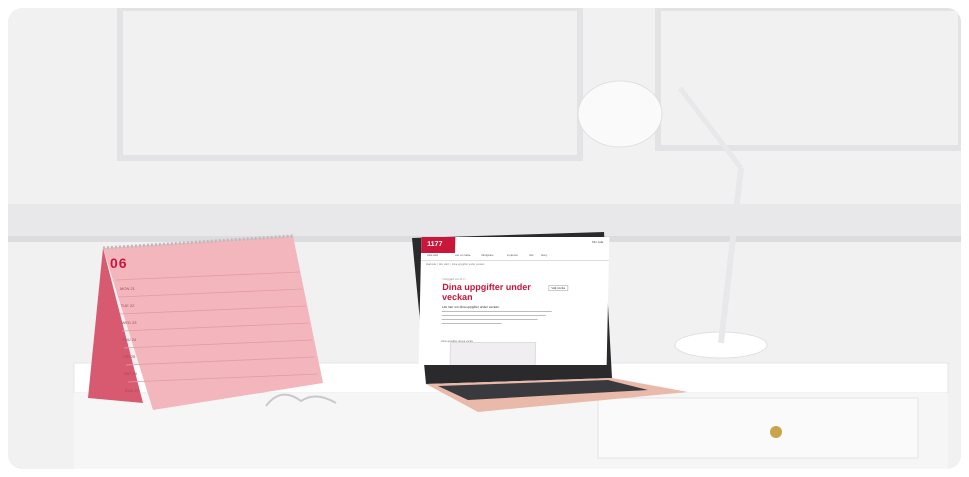 This screenshot has width=969, height=477. Describe the element at coordinates (129, 339) in the screenshot. I see `calendar-row-label: THU 24` at that location.